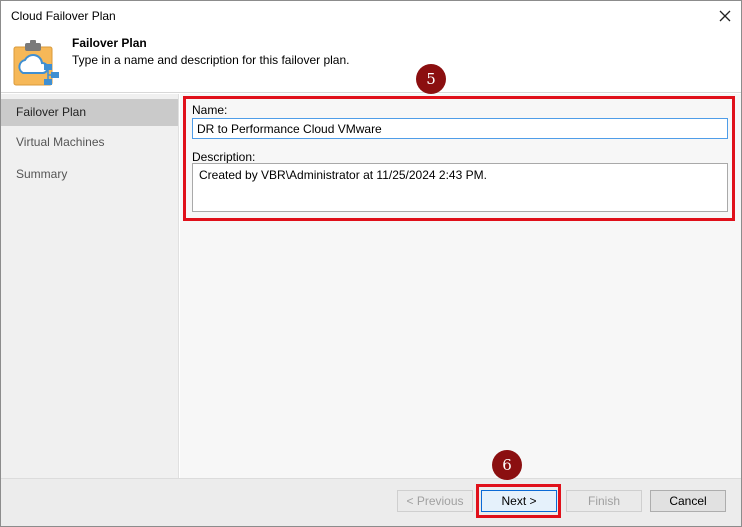 This screenshot has height=527, width=742. I want to click on next-button: Next >, so click(519, 501).